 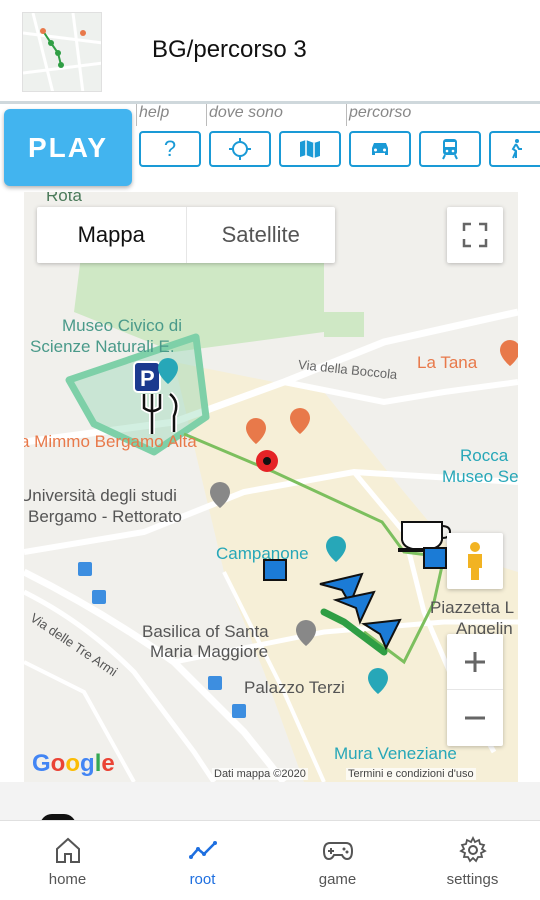 I want to click on navigation-arrow-icon, so click(x=360, y=611).